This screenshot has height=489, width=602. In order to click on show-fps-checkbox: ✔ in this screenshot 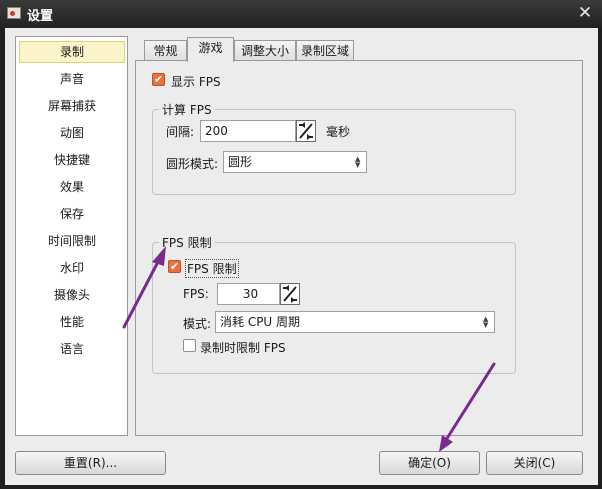, I will do `click(158, 79)`.